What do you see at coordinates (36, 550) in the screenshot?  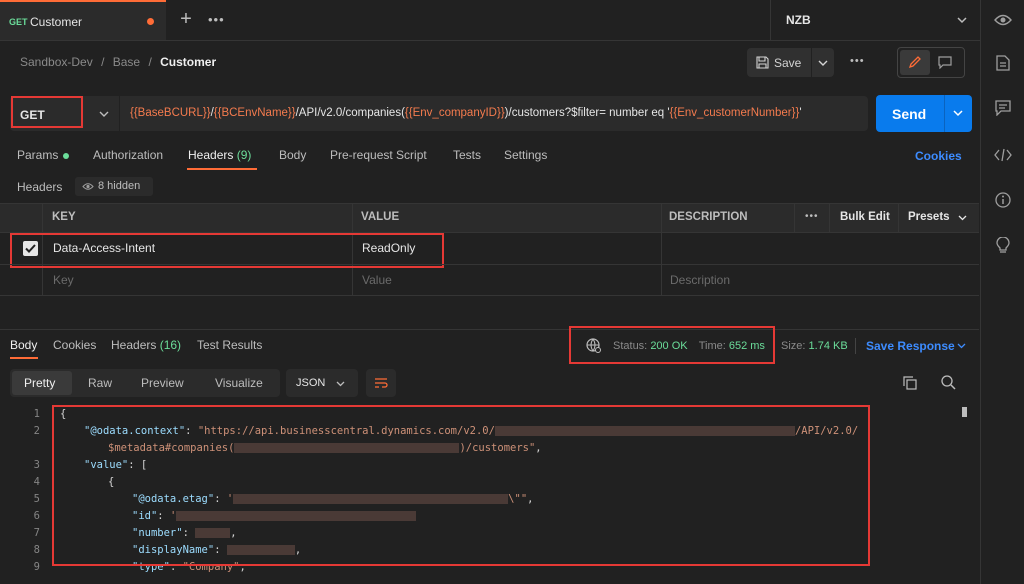 I see `line-number: 8` at bounding box center [36, 550].